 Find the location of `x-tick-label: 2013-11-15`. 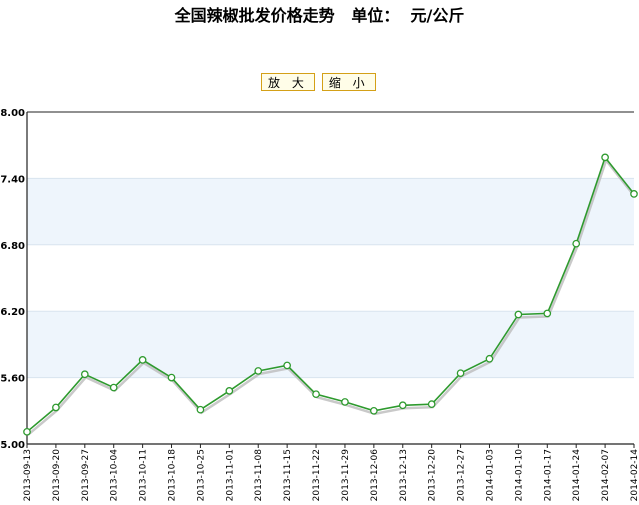

x-tick-label: 2013-11-15 is located at coordinates (288, 475).